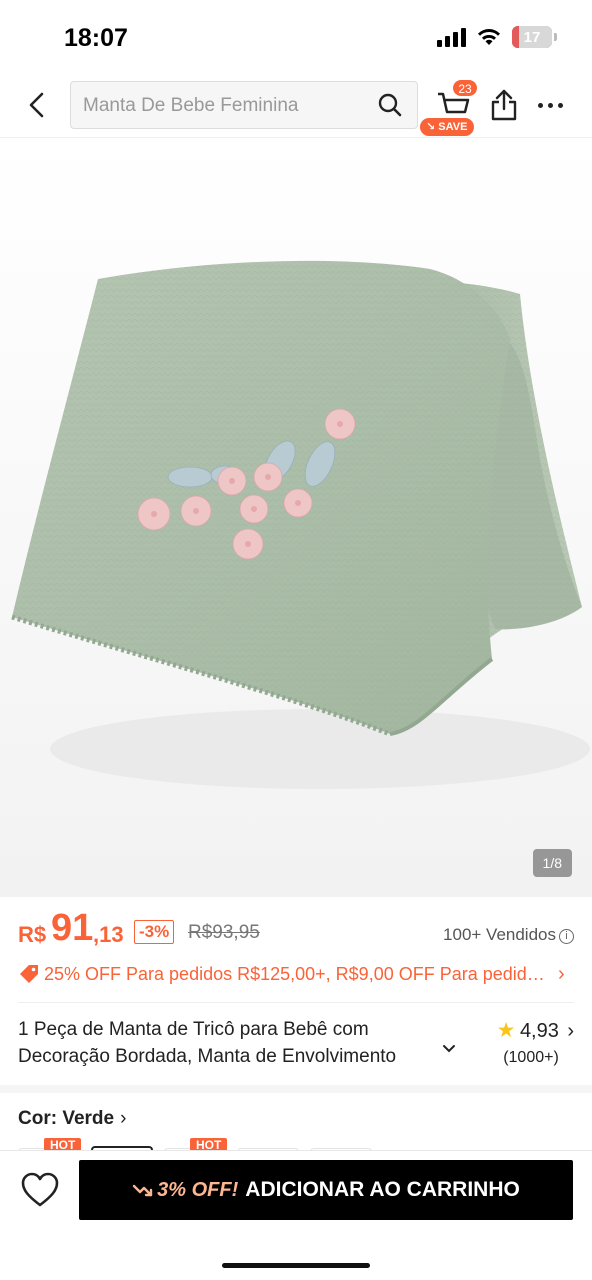 This screenshot has height=1280, width=592. Describe the element at coordinates (499, 934) in the screenshot. I see `sold-count-text: 100+ Vendidos` at that location.